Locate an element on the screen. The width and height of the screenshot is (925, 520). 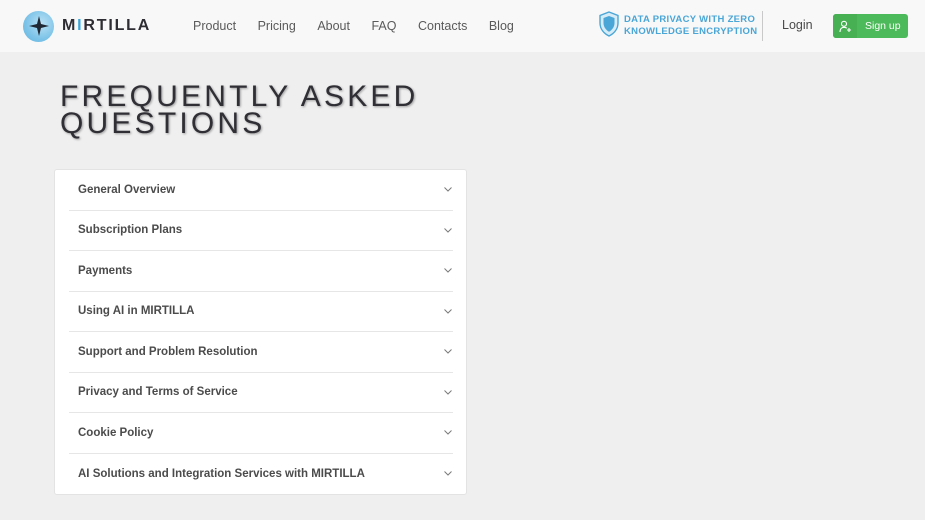
privacy-line-1: DATA PRIVACY WITH ZERO is located at coordinates (690, 19).